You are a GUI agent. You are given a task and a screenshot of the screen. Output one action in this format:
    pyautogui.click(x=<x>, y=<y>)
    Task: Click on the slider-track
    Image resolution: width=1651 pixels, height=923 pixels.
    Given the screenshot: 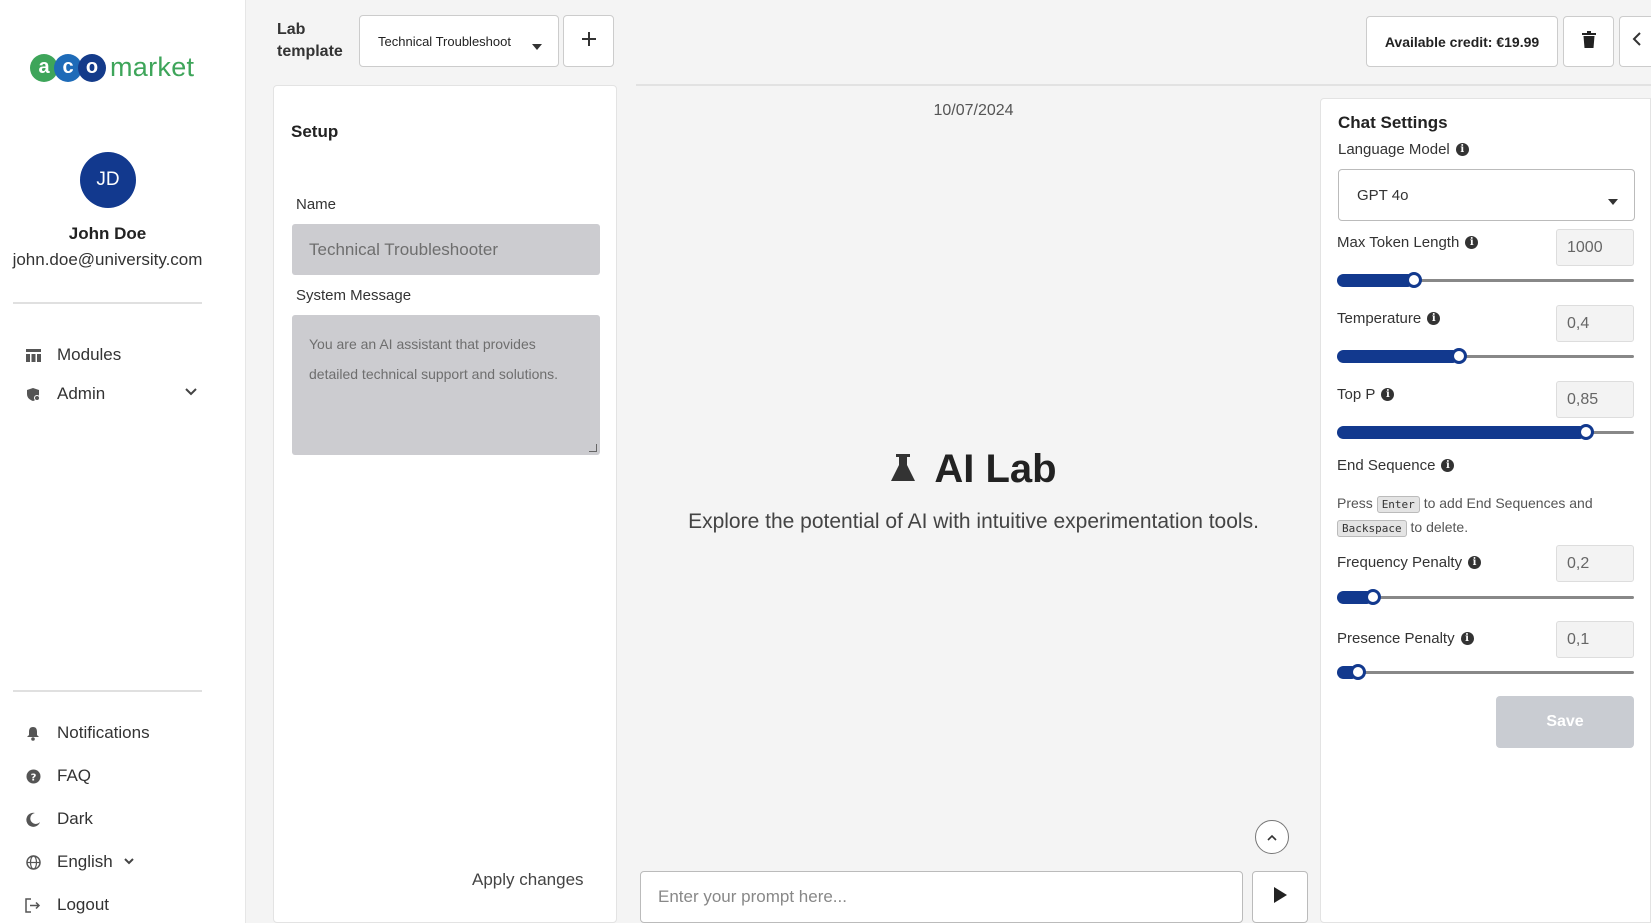 What is the action you would take?
    pyautogui.click(x=1461, y=432)
    